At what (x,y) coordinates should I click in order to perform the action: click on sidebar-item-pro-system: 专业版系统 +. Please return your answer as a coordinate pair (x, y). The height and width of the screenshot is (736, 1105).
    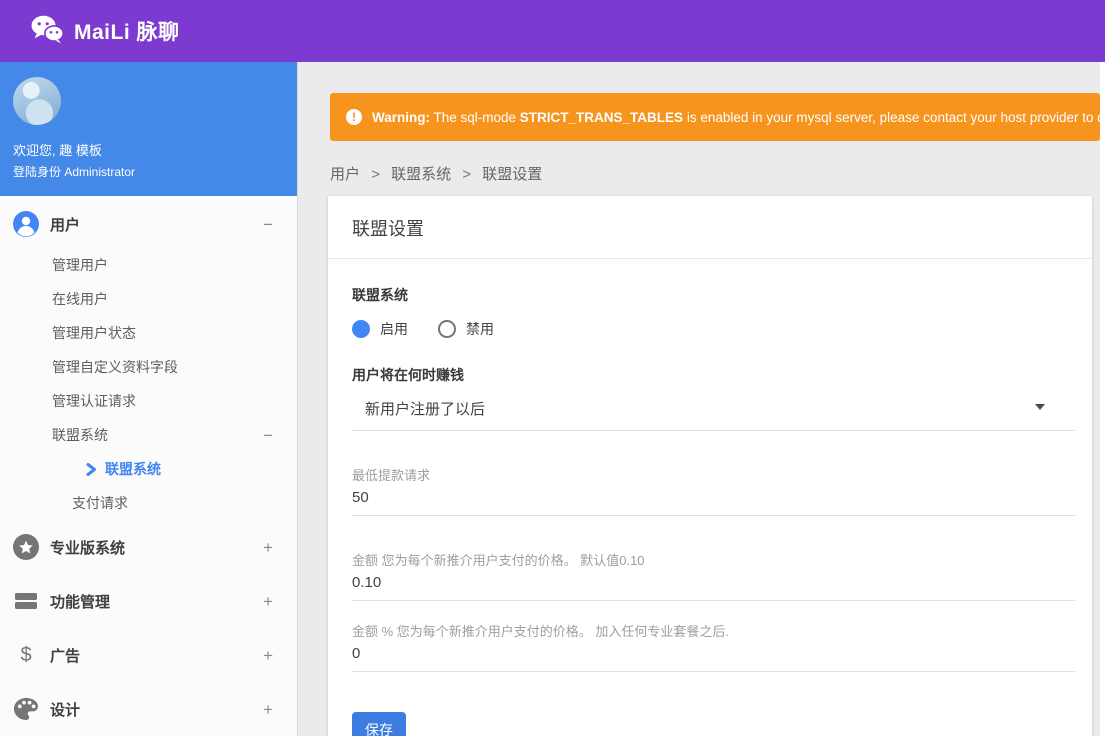
    Looking at the image, I should click on (148, 547).